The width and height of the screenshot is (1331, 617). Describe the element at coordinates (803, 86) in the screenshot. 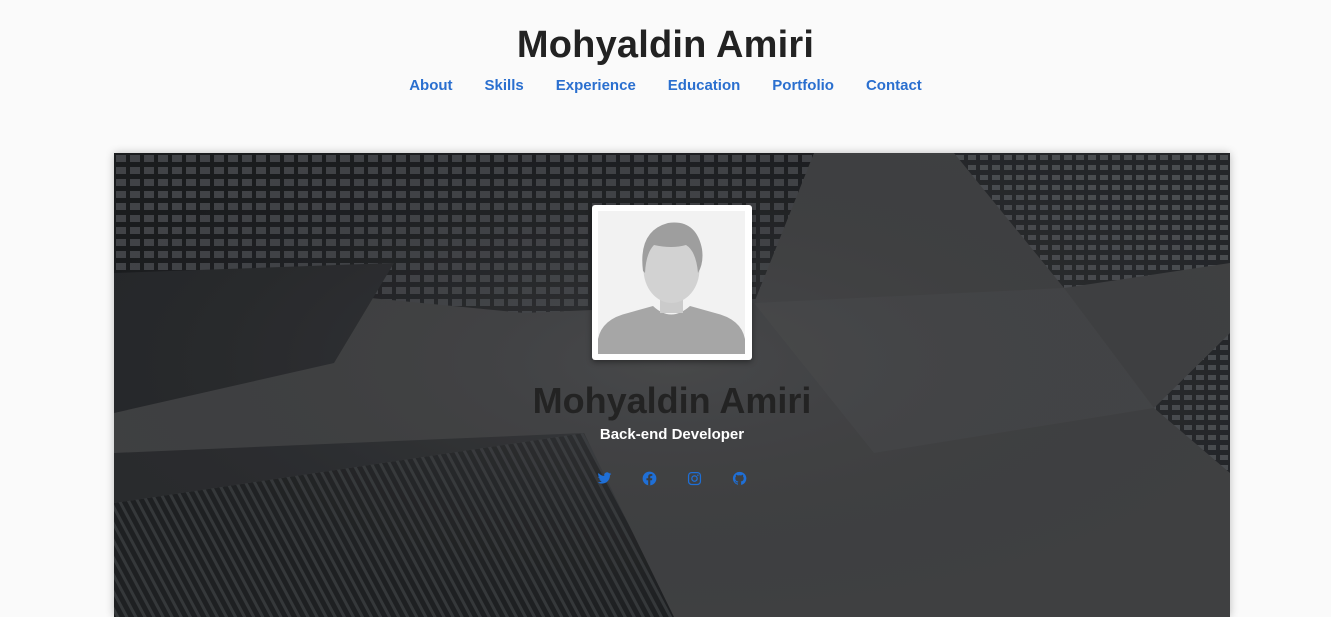

I see `nav-link-portfolio: Portfolio` at that location.